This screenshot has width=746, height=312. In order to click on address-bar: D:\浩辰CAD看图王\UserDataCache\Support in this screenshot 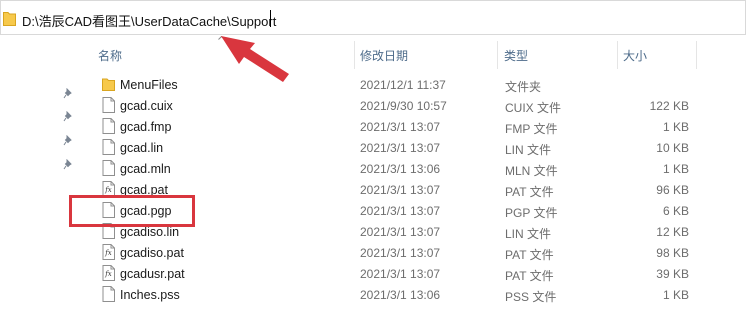, I will do `click(373, 17)`.